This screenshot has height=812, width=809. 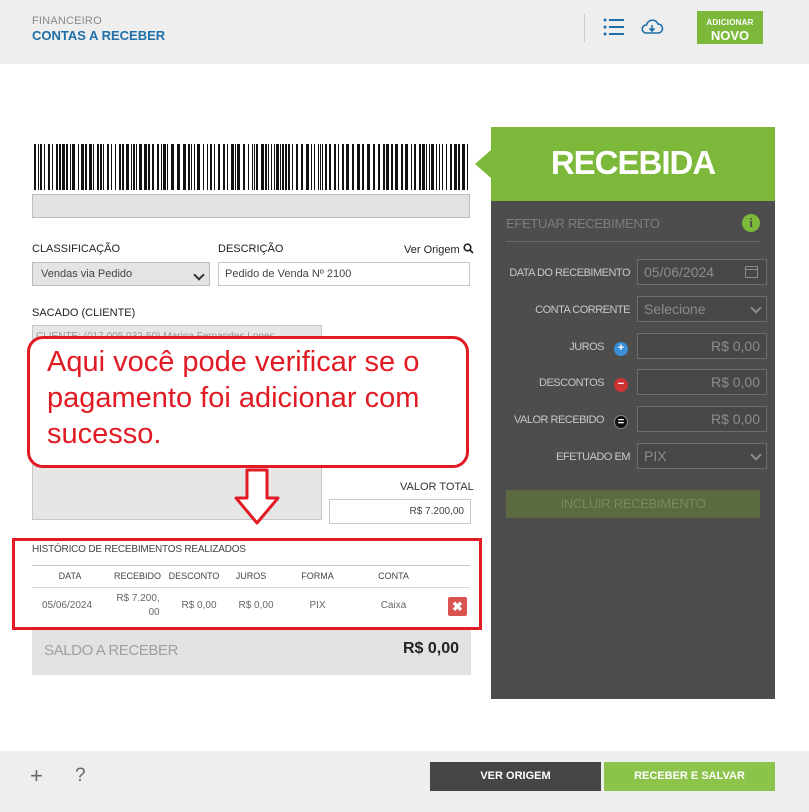 I want to click on classificacao-select: Vendas via Pedido, so click(x=121, y=274).